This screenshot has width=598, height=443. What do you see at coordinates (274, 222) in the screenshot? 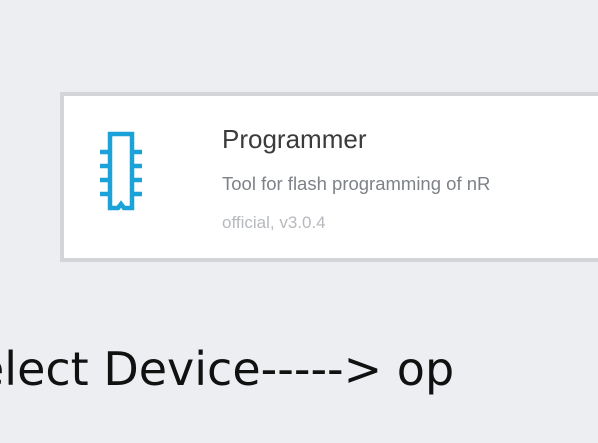
I see `app-version-meta: official, v3.0.4` at bounding box center [274, 222].